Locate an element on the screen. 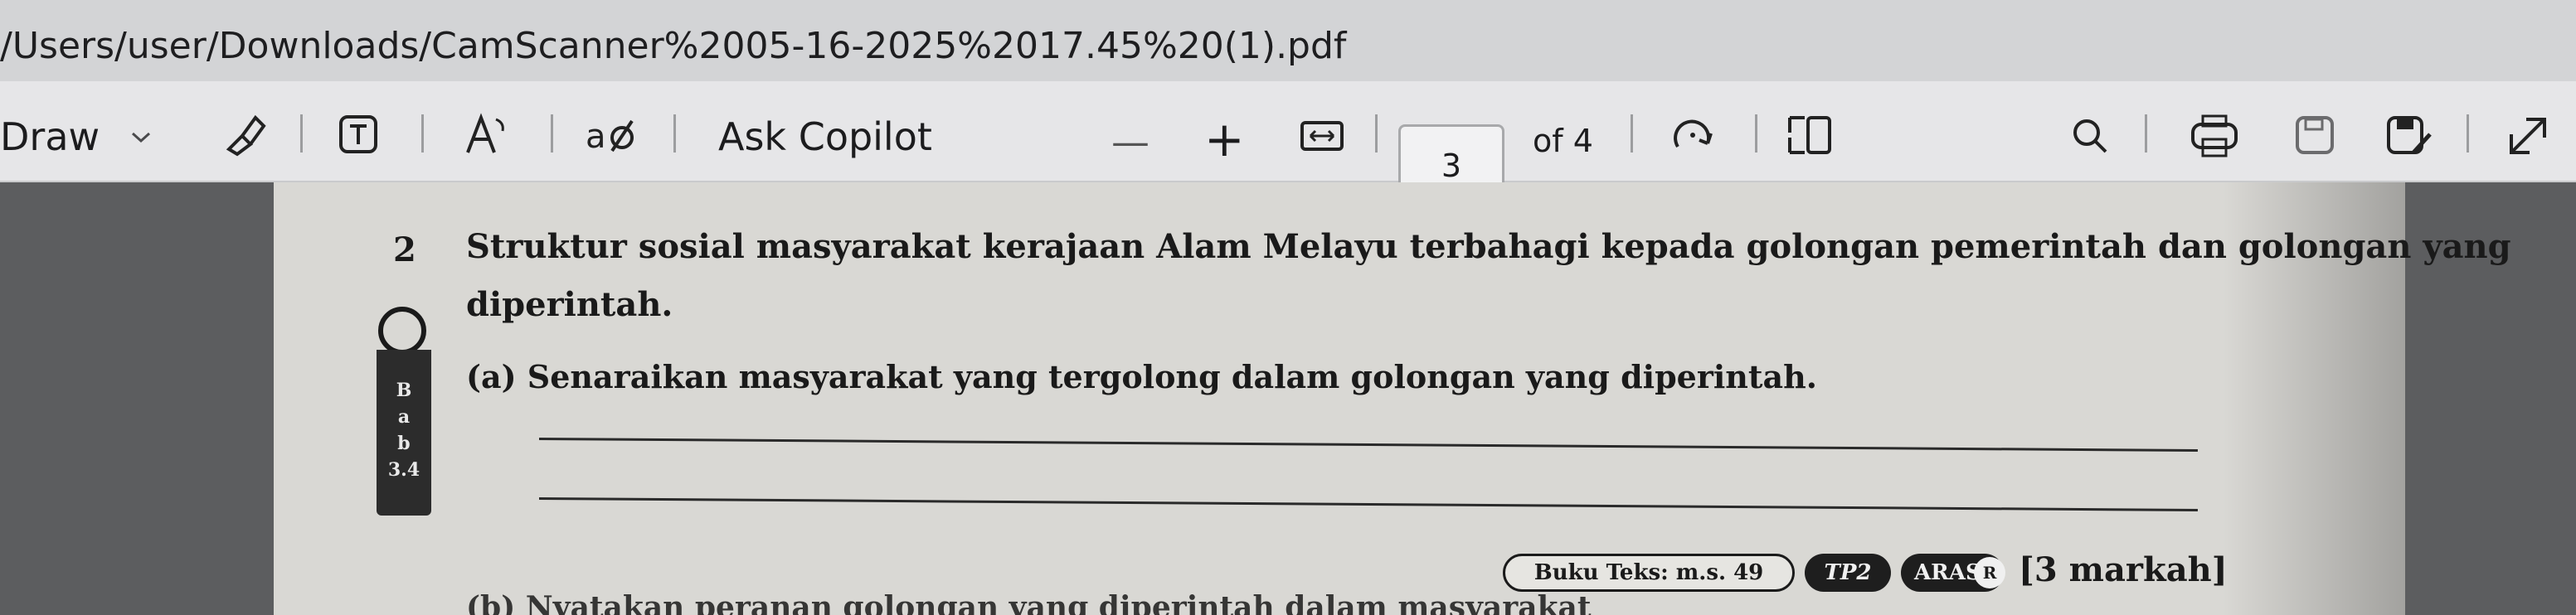  search-icon is located at coordinates (2090, 135).